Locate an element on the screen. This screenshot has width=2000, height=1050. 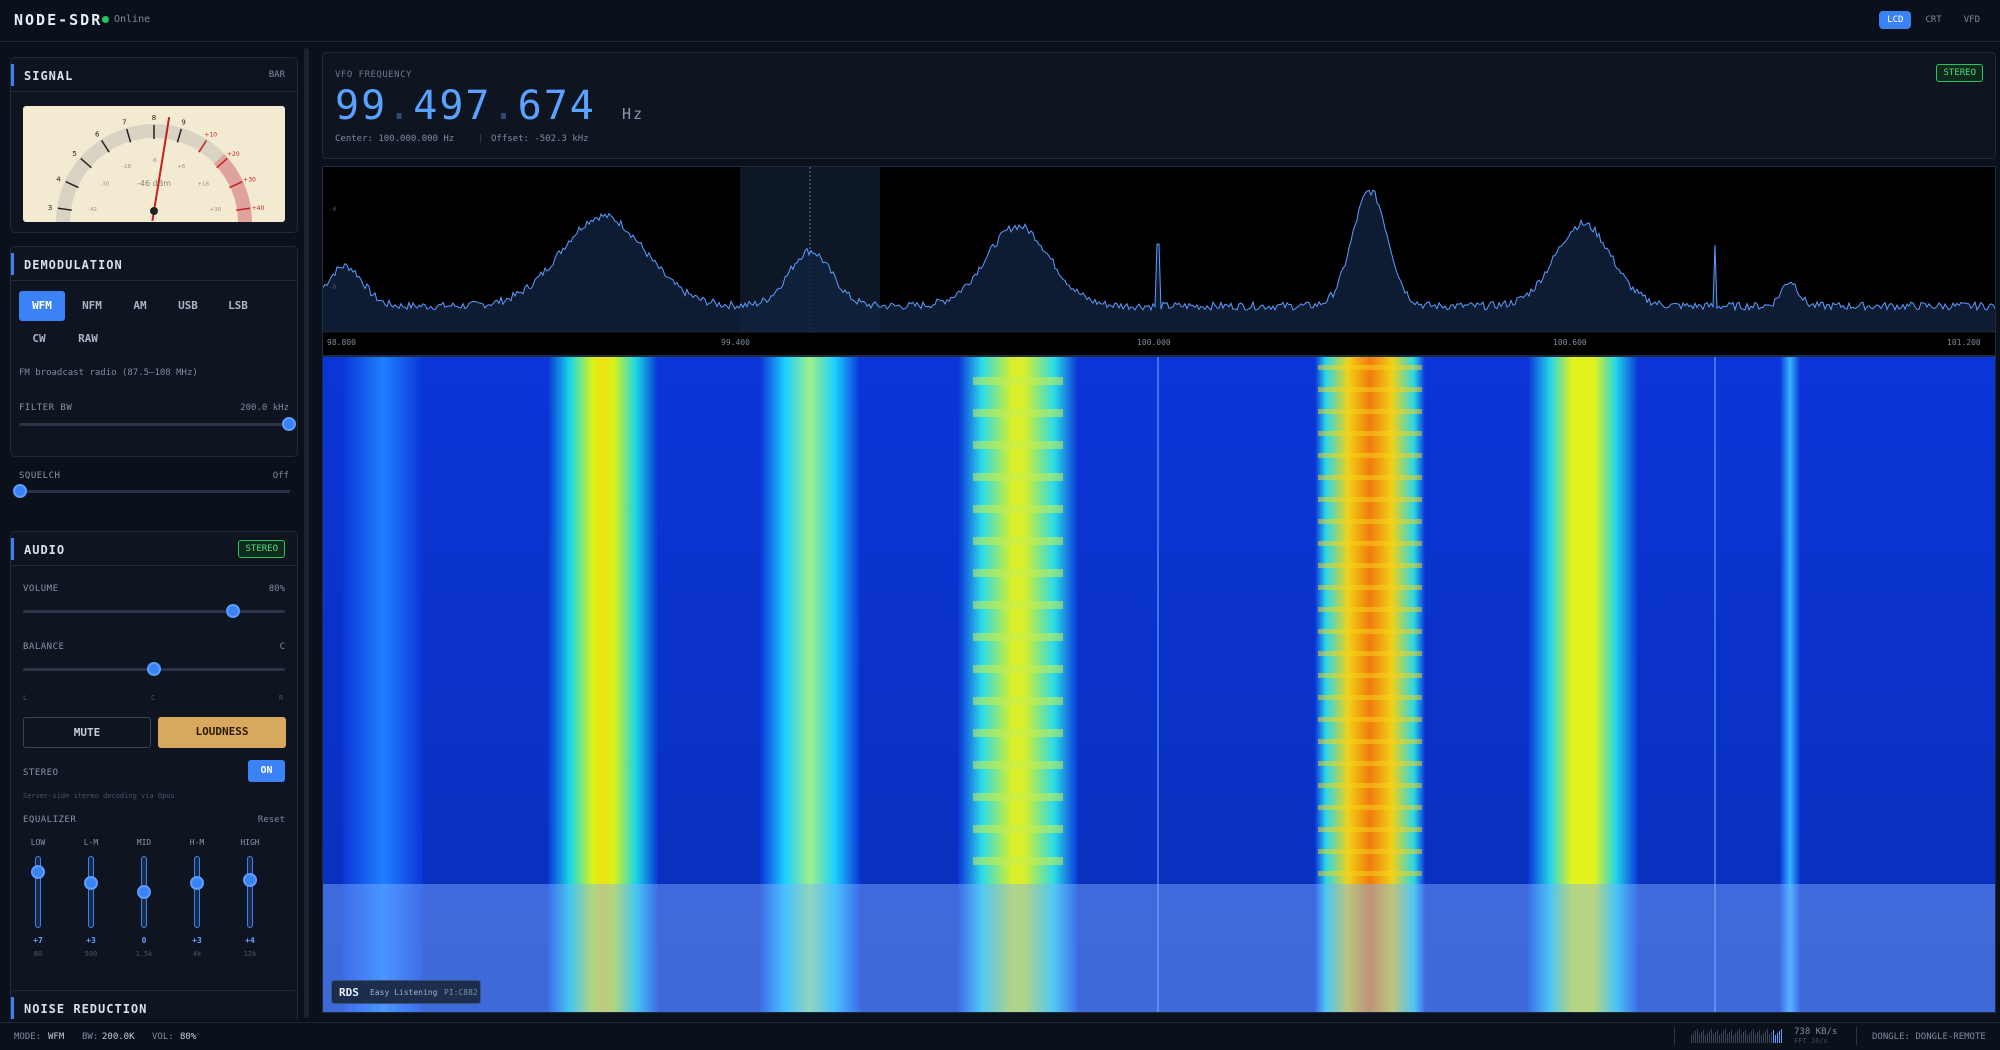
squelch-slider is located at coordinates (155, 491).